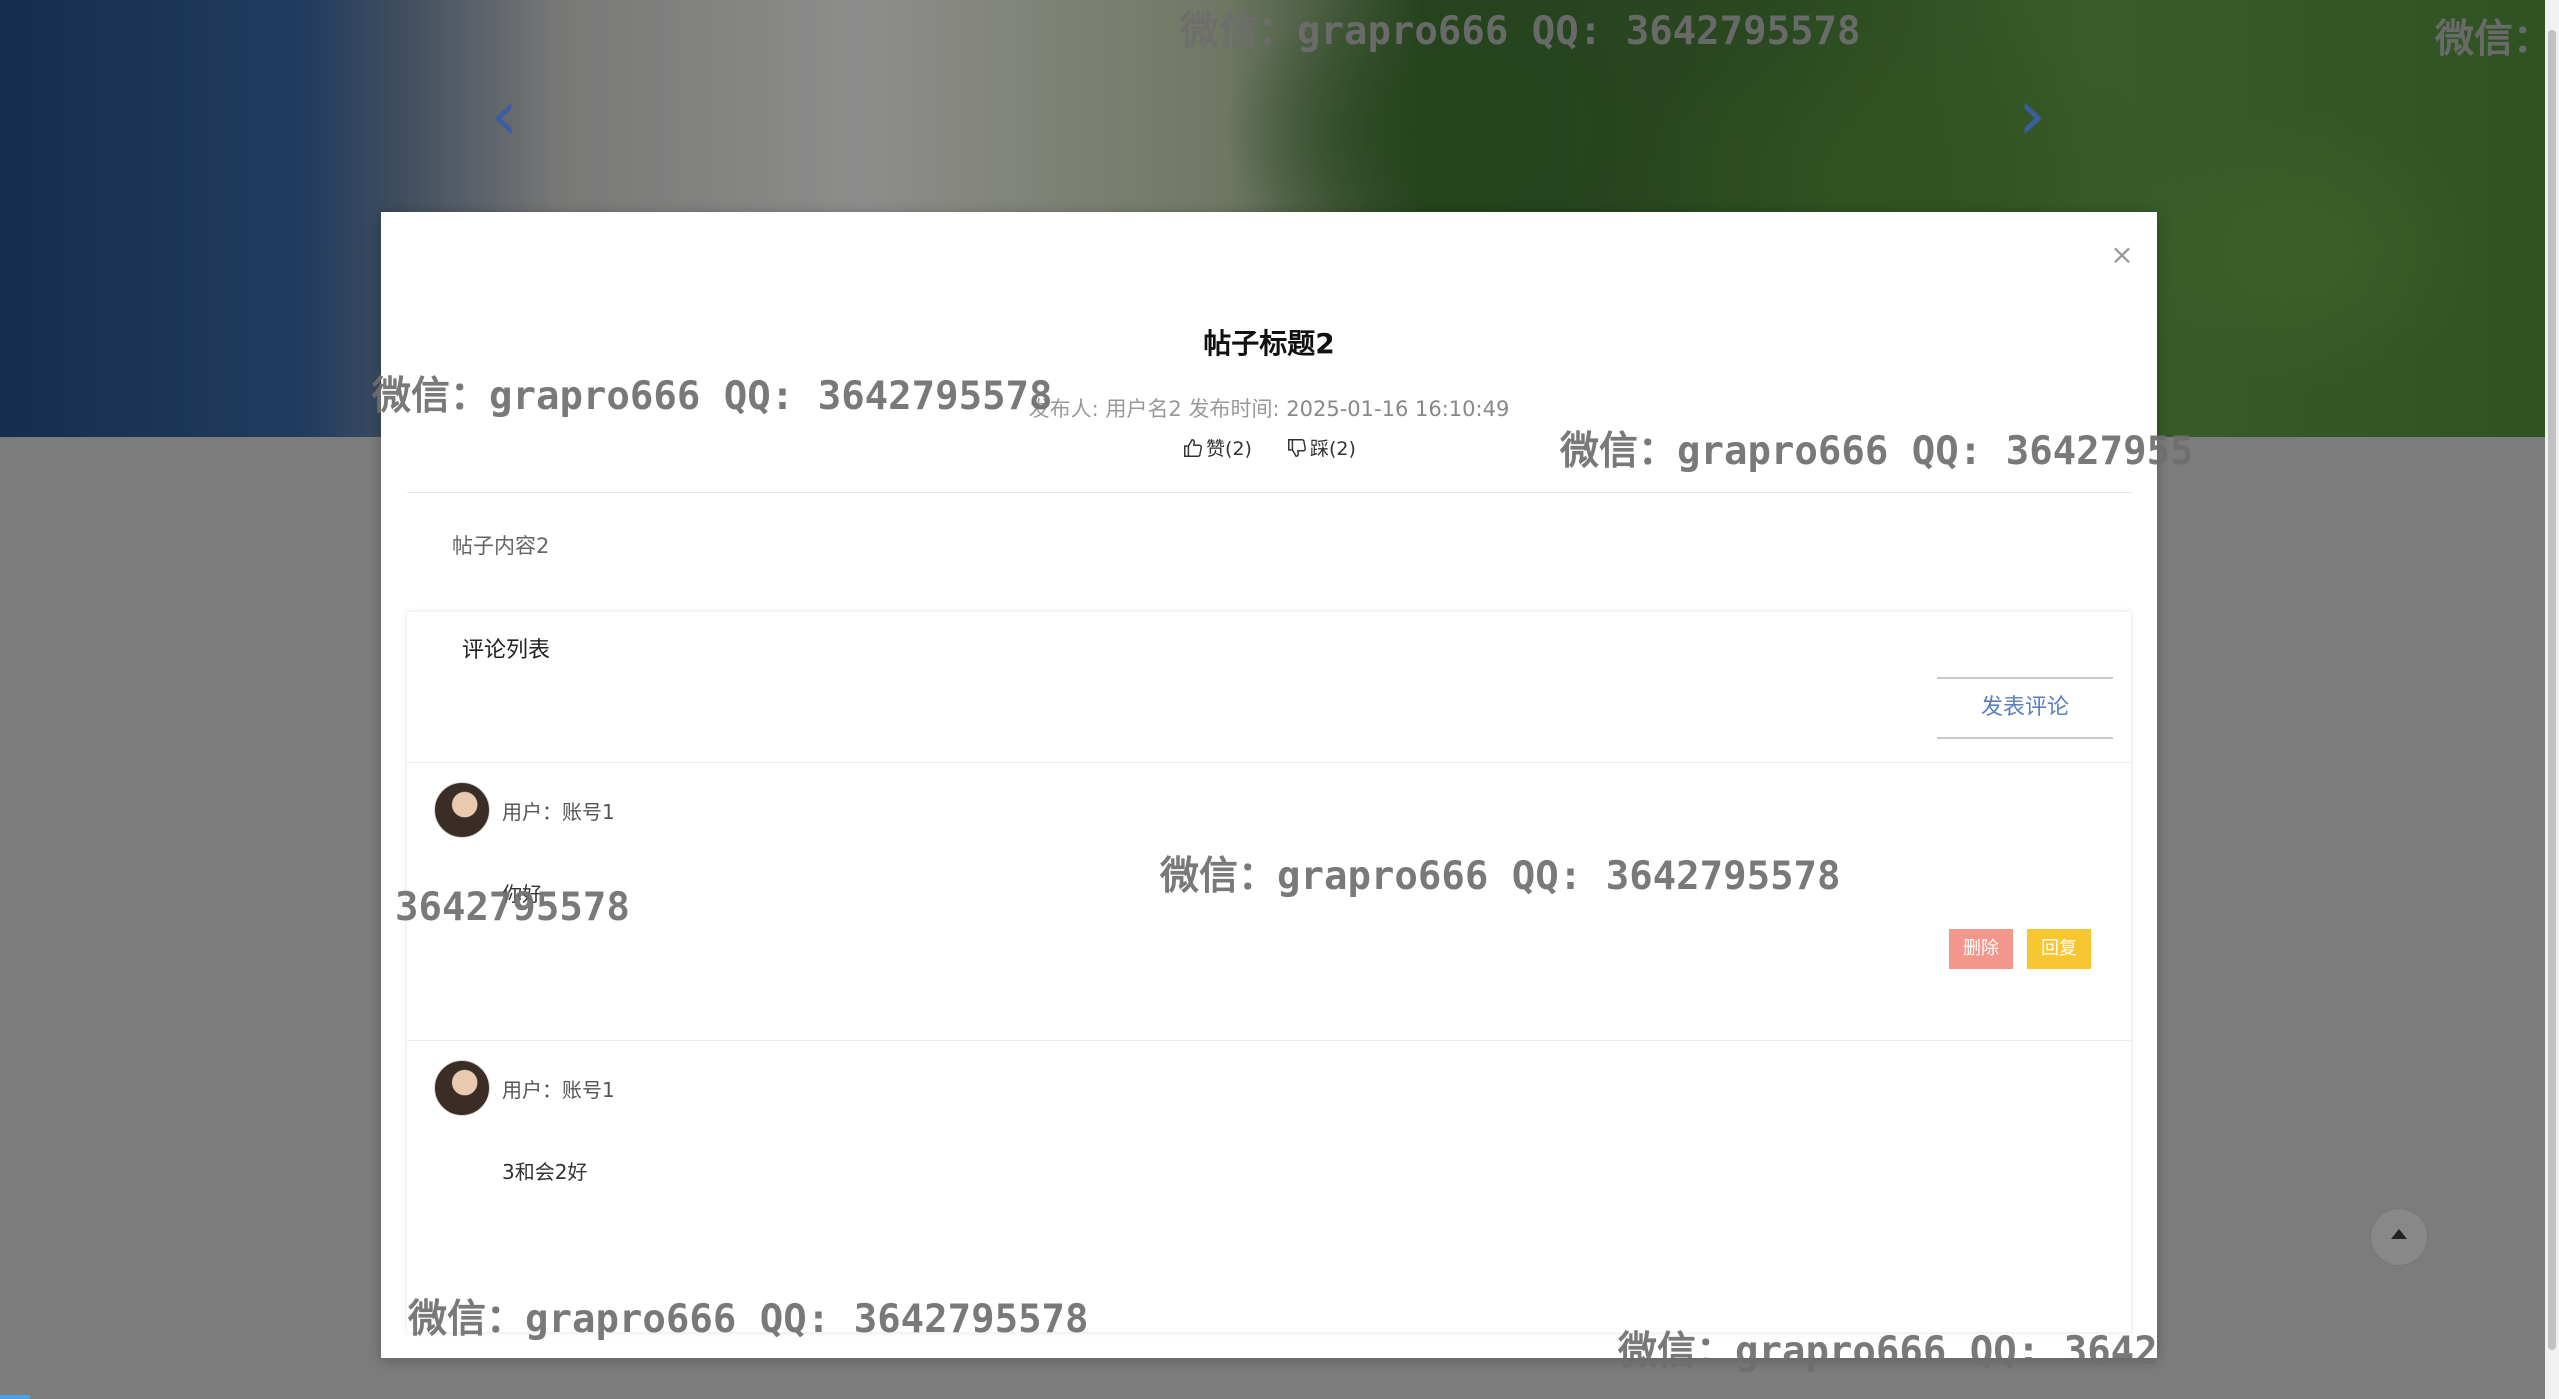 The image size is (2559, 1399). I want to click on post-content: 帖子内容2, so click(501, 546).